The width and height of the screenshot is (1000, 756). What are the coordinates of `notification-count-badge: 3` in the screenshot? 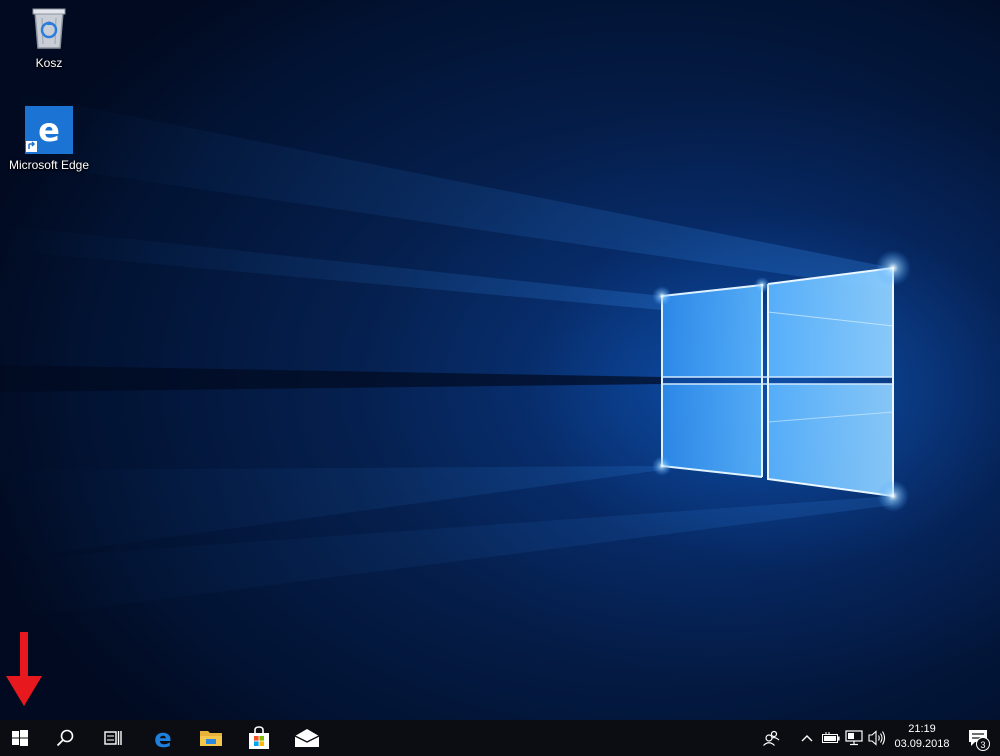 It's located at (983, 744).